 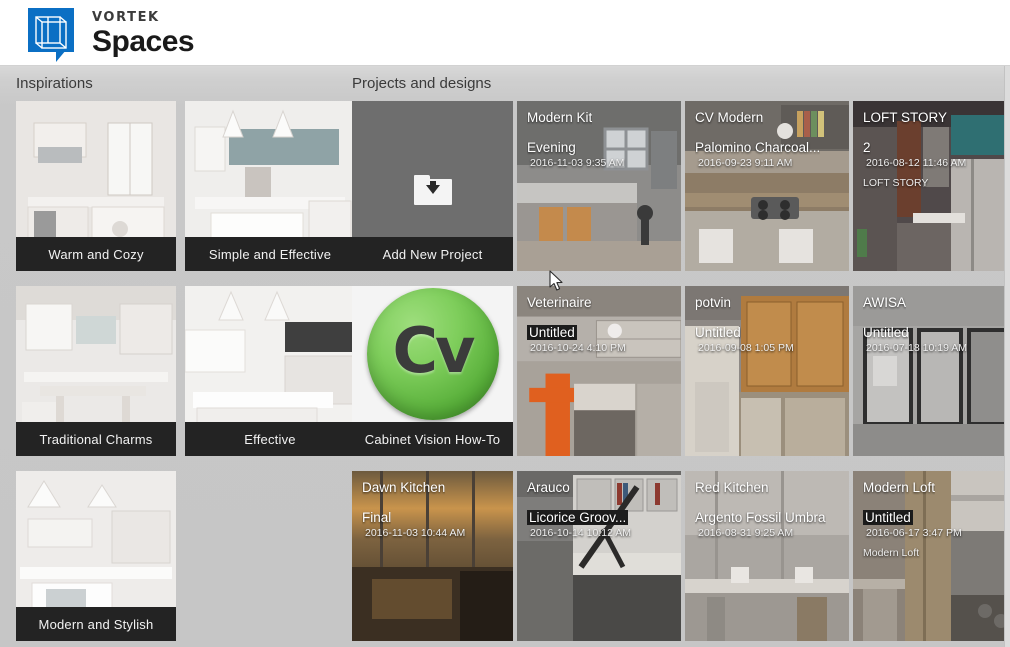 What do you see at coordinates (896, 183) in the screenshot?
I see `project-subtitle: LOFT STORY` at bounding box center [896, 183].